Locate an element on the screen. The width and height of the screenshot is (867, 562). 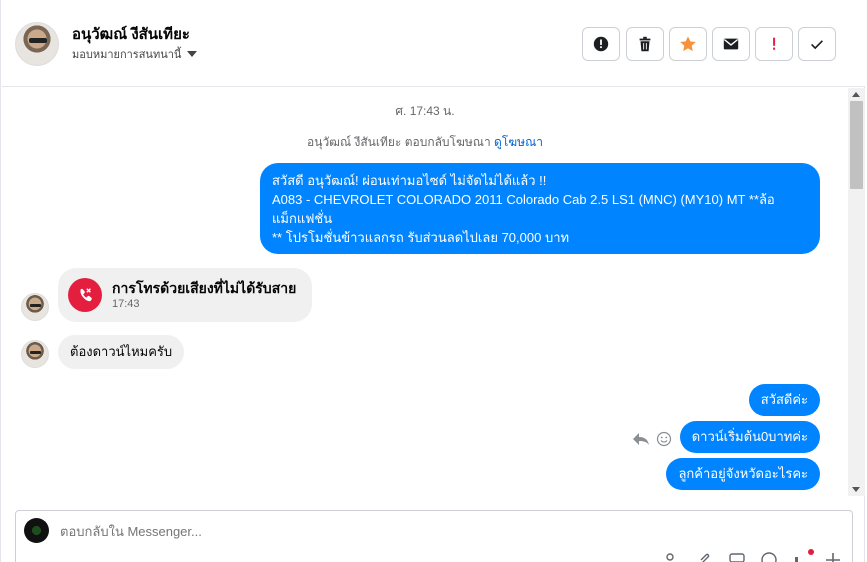
contact-name: อนุวัฒณ์ งีสันเทียะ is located at coordinates (131, 34).